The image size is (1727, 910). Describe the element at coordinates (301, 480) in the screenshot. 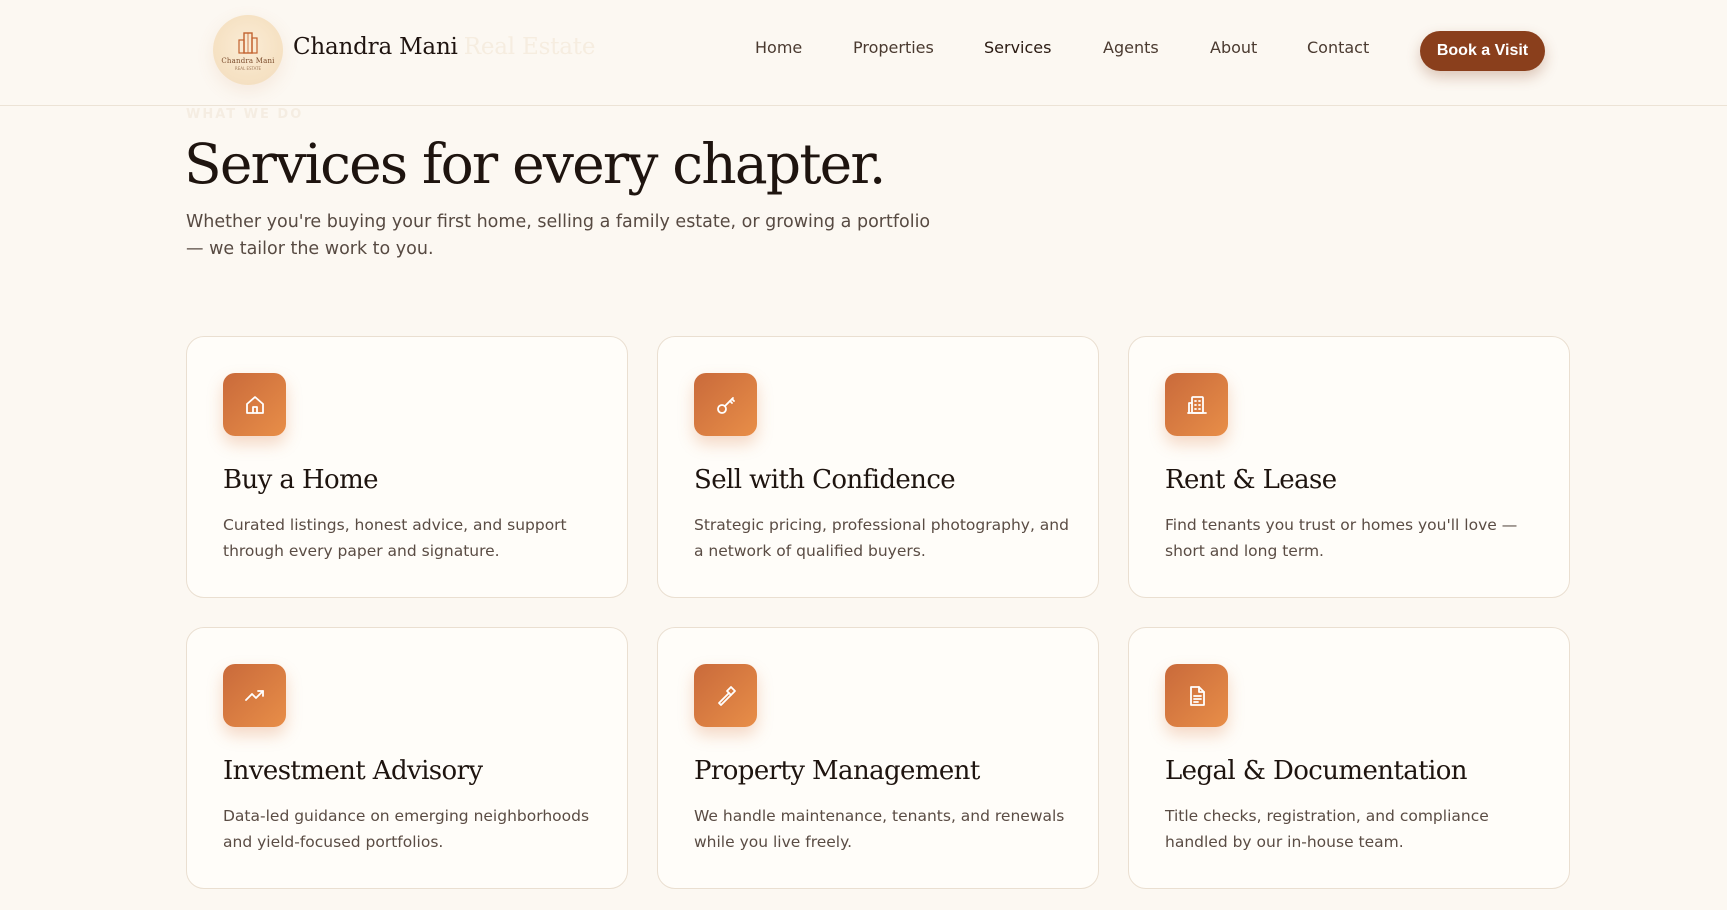

I see `service-title: Buy a Home` at that location.